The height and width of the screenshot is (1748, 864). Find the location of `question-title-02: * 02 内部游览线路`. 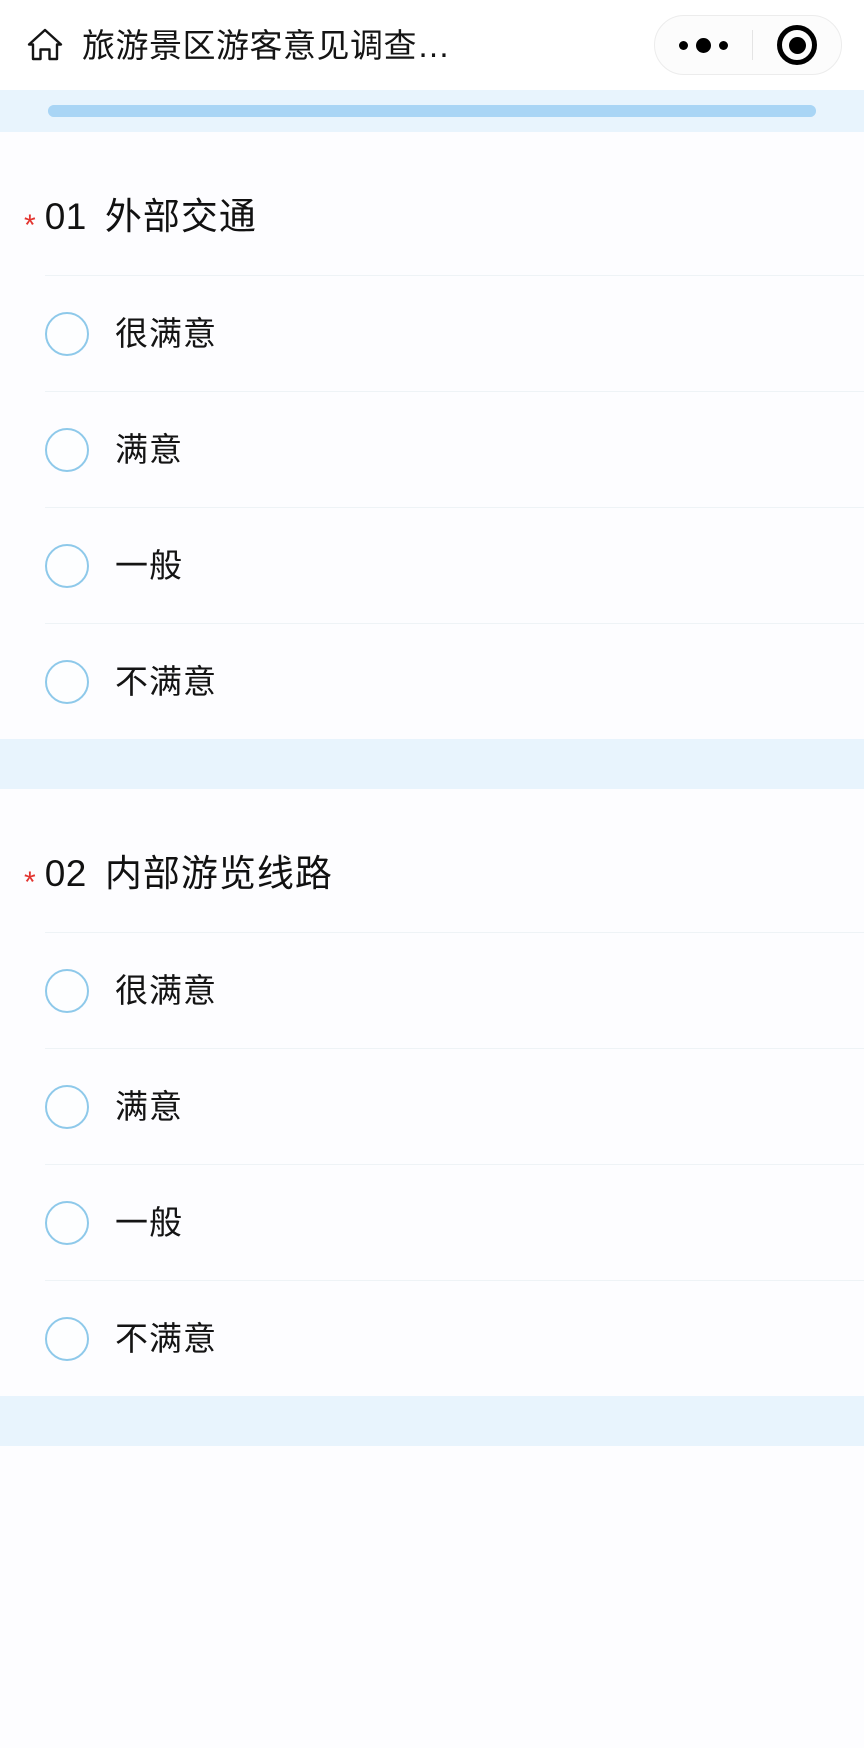

question-title-02: * 02 内部游览线路 is located at coordinates (432, 860).